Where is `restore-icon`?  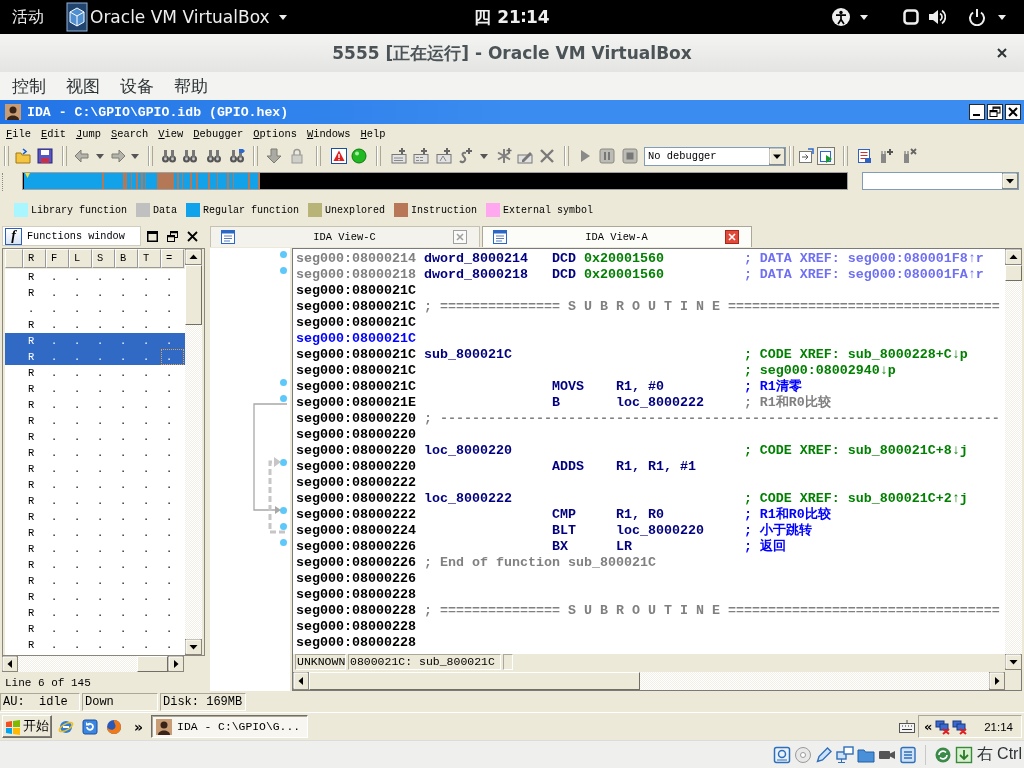 restore-icon is located at coordinates (995, 112).